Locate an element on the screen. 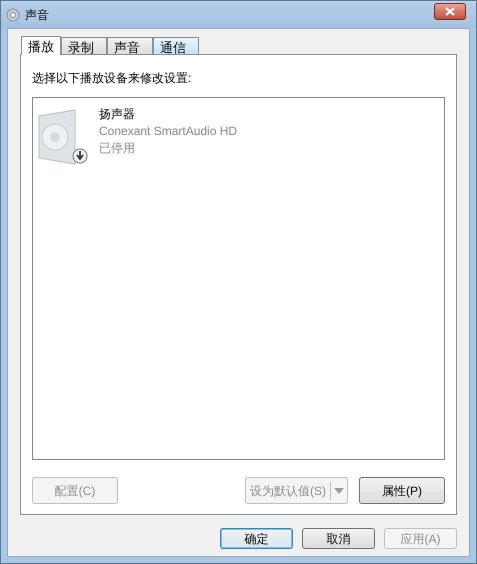 The width and height of the screenshot is (477, 564). dropdown-arrow-icon is located at coordinates (339, 490).